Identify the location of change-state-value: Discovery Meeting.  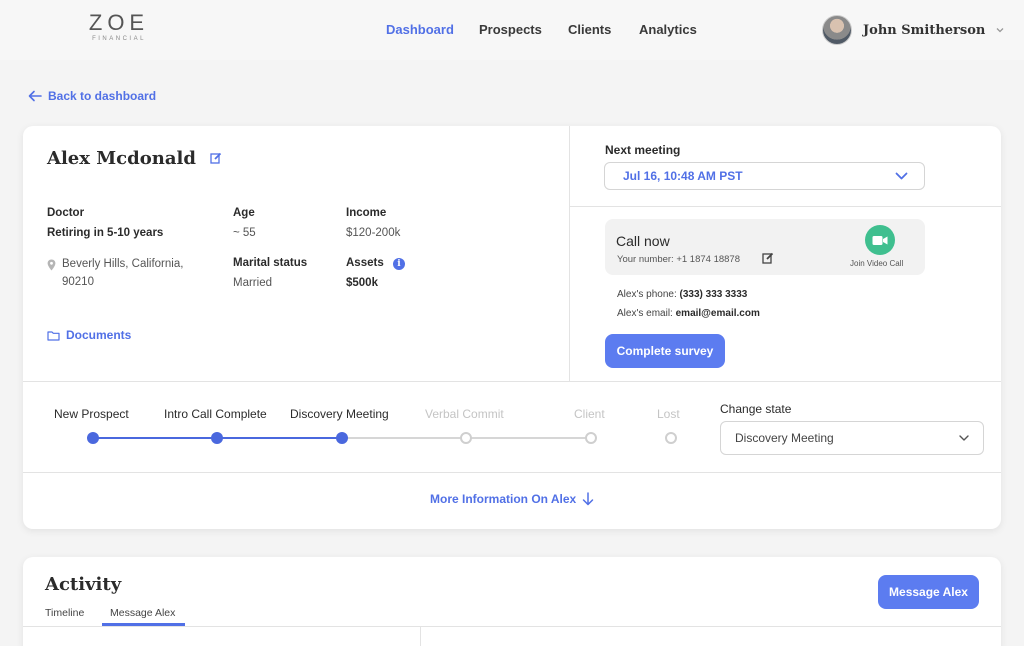
(784, 438).